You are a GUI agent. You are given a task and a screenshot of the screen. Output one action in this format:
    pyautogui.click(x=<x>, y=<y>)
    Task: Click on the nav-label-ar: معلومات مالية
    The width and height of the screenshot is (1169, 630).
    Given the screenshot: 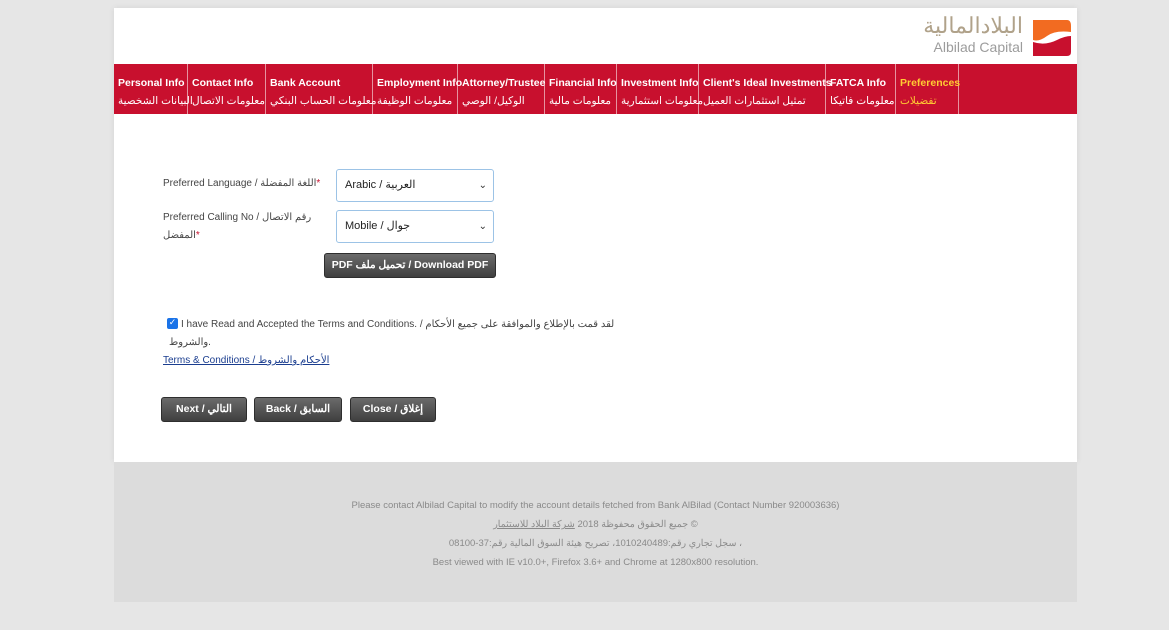 What is the action you would take?
    pyautogui.click(x=580, y=101)
    